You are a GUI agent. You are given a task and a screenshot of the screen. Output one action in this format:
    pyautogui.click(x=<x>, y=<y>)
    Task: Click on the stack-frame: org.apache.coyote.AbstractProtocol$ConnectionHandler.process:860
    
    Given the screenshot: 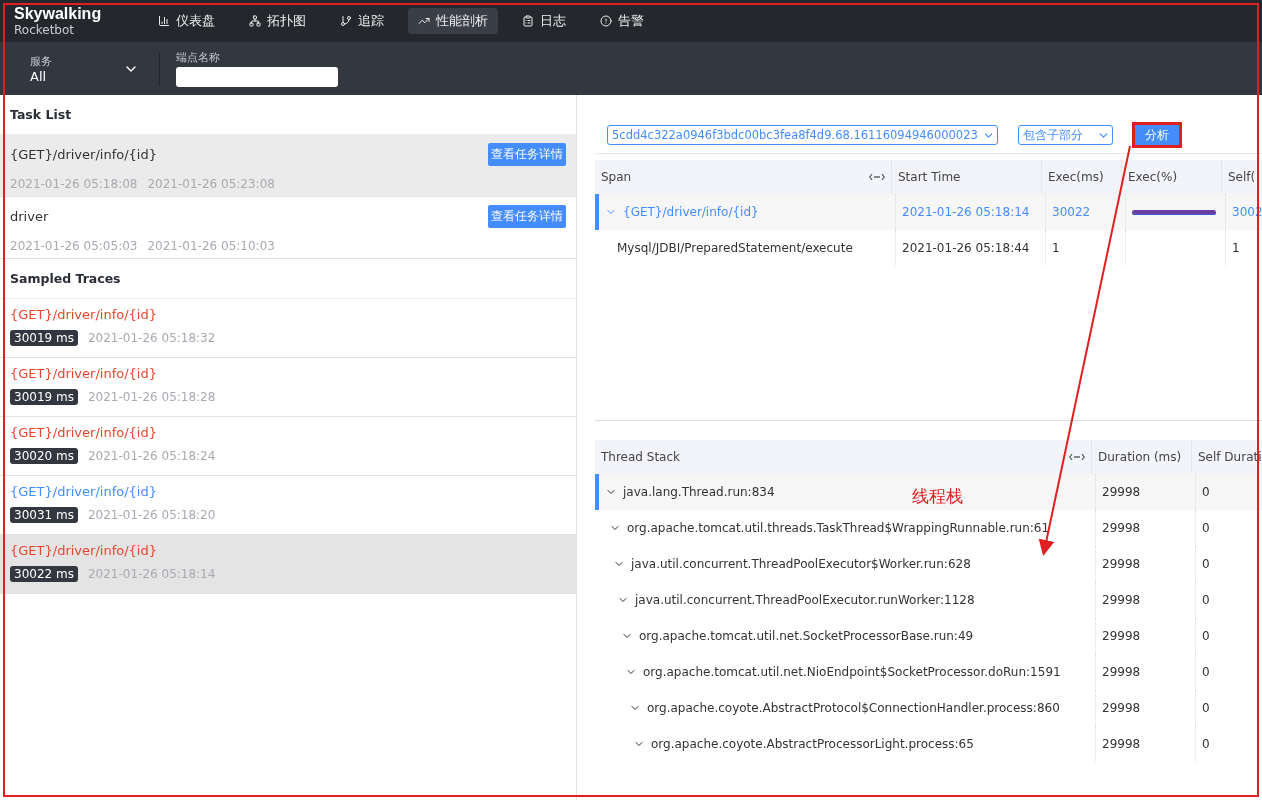 What is the action you would take?
    pyautogui.click(x=853, y=708)
    